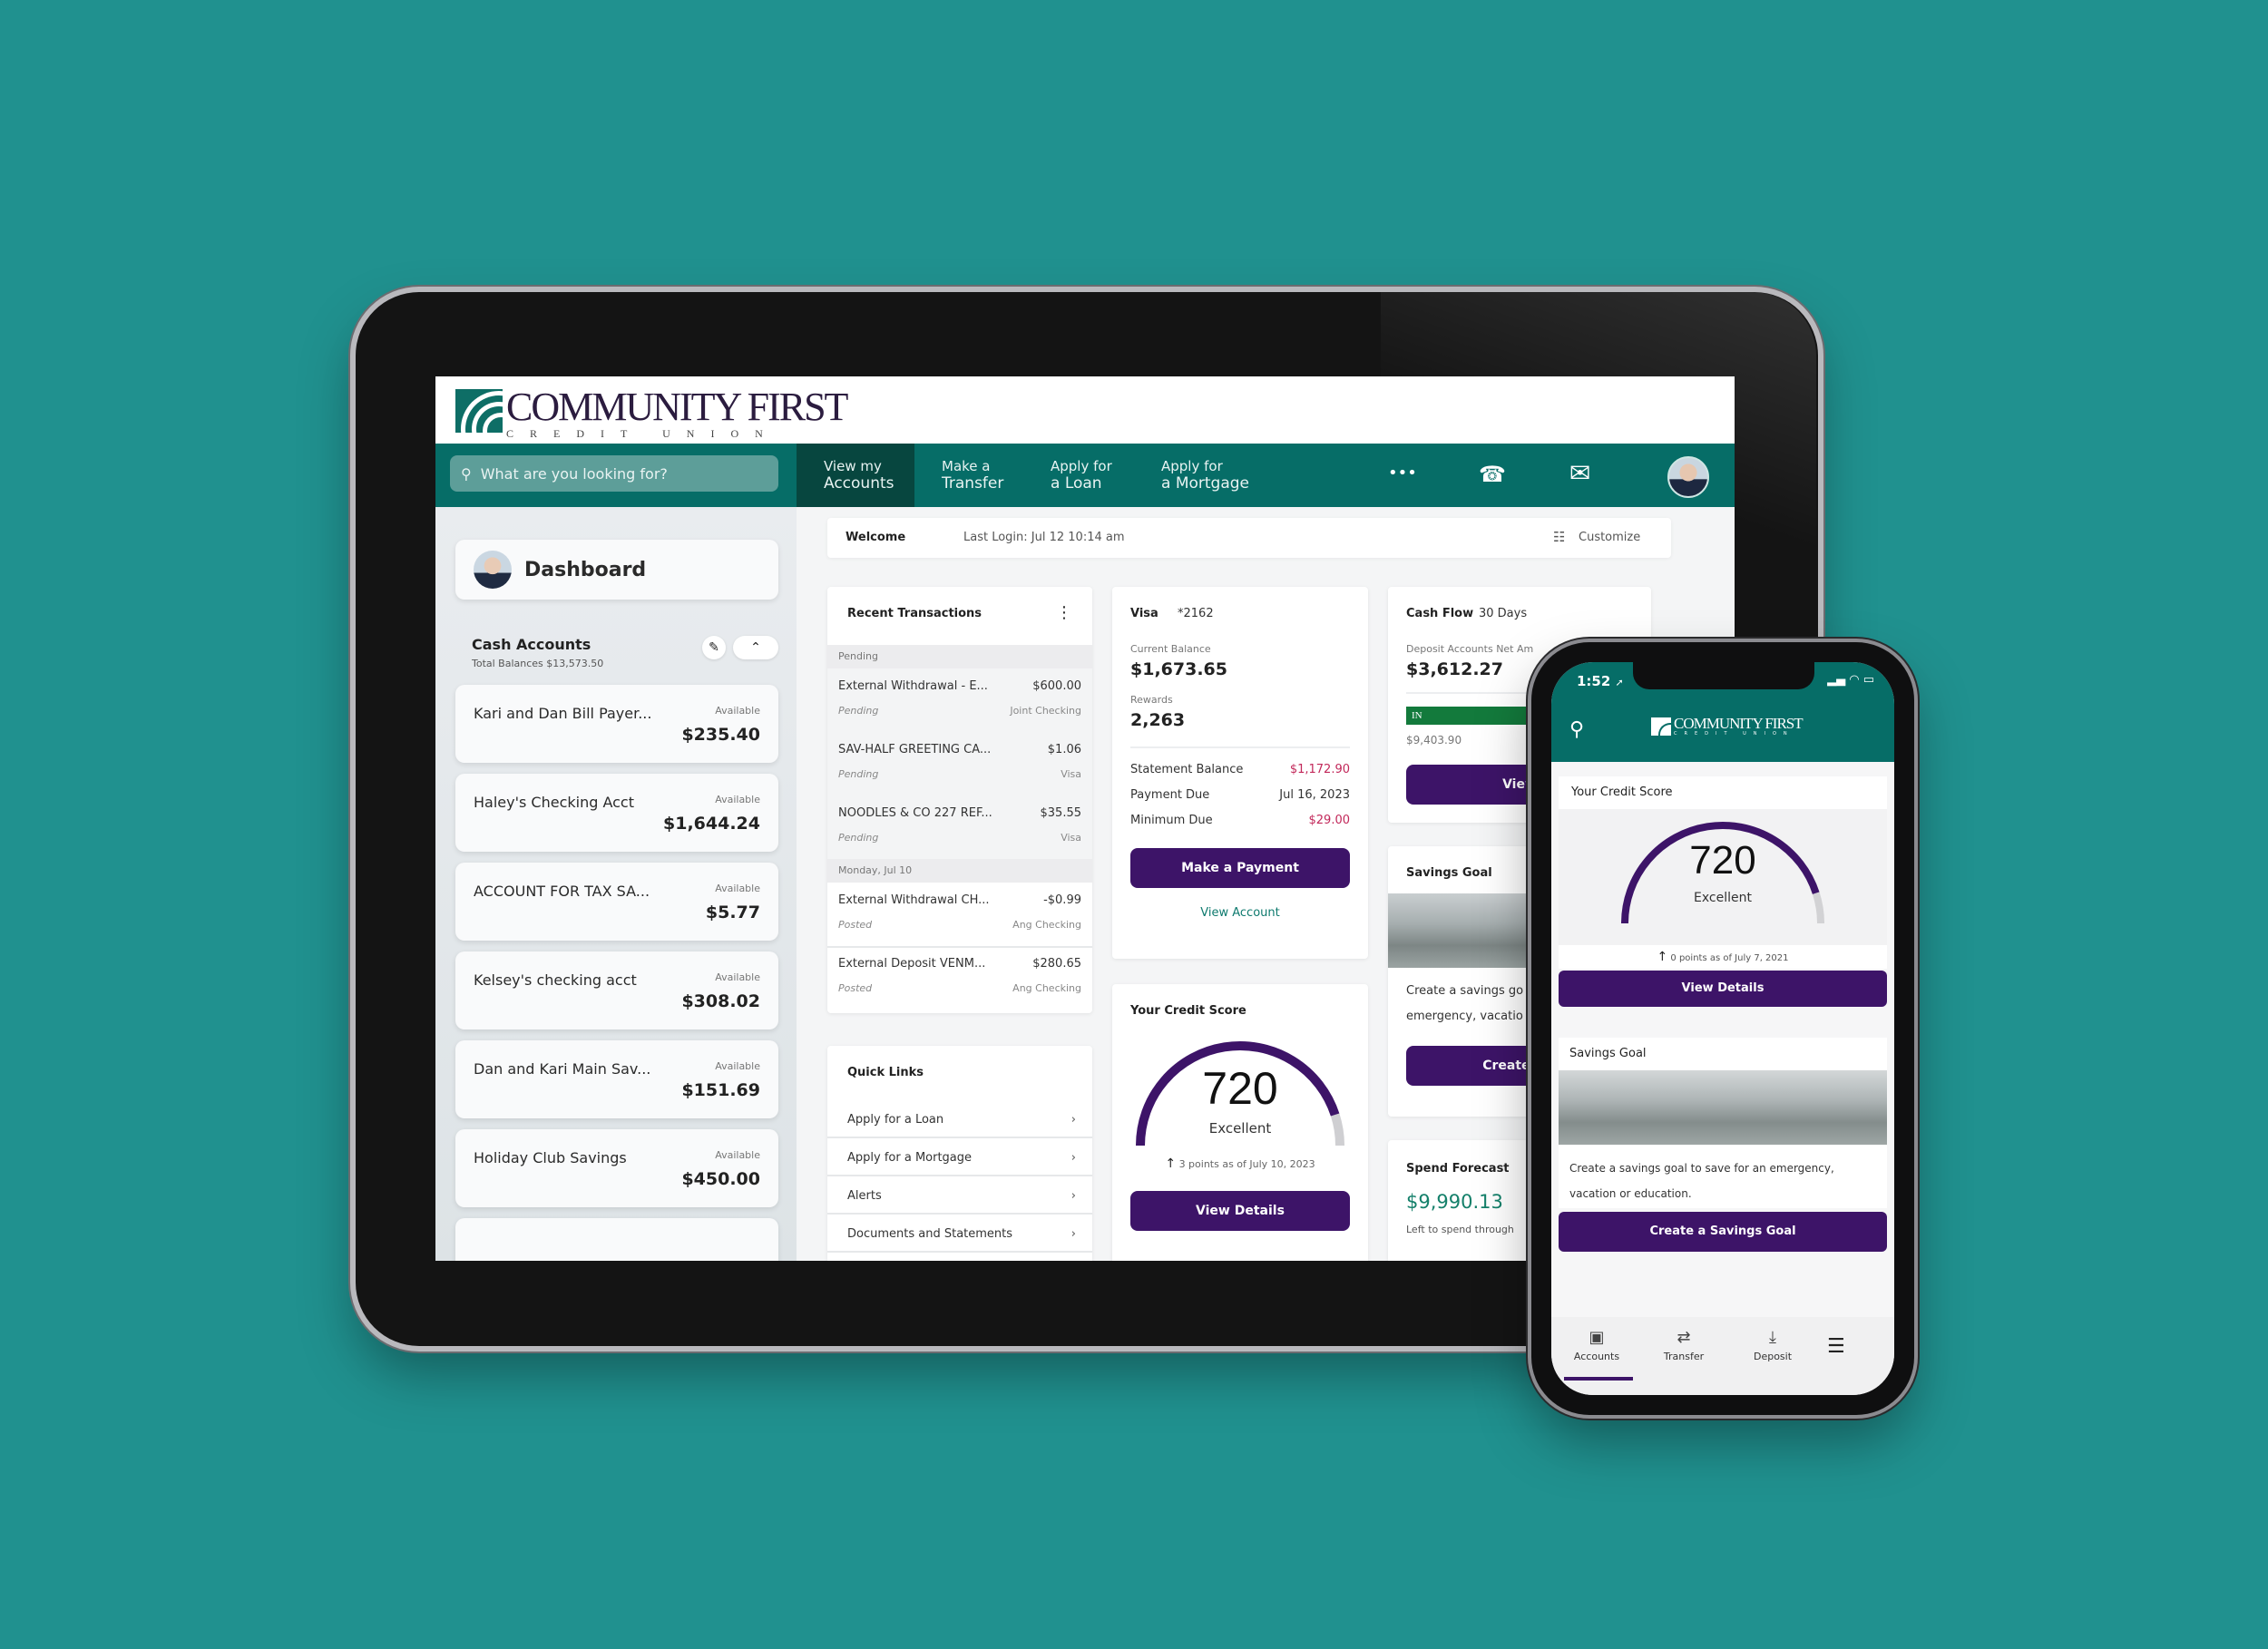  I want to click on account-name: Holiday Club Savings, so click(550, 1157).